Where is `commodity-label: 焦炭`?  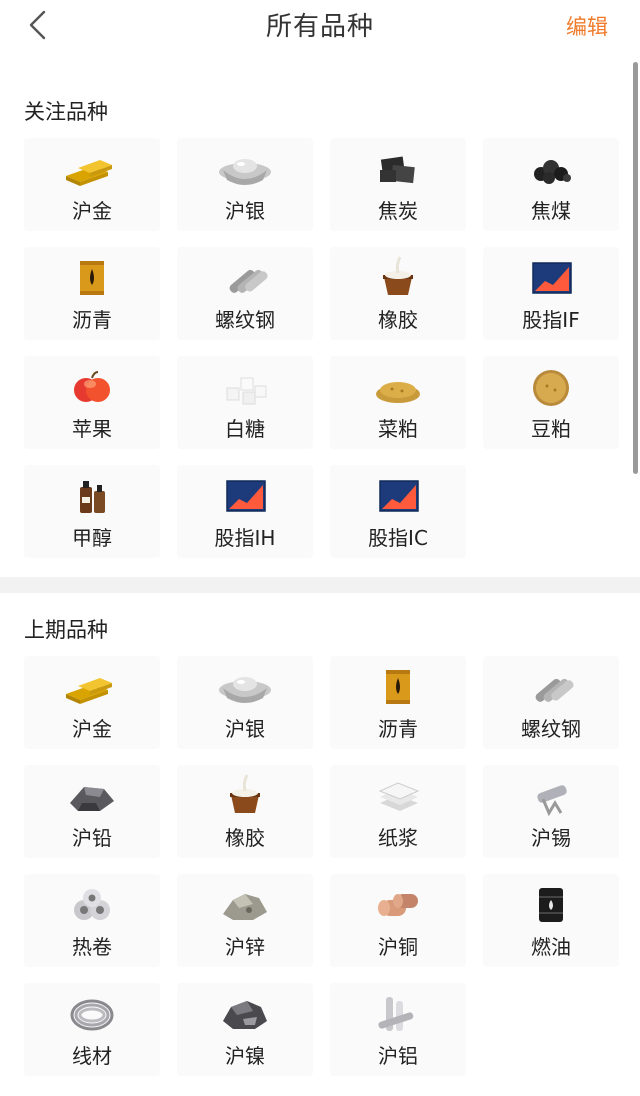
commodity-label: 焦炭 is located at coordinates (398, 211).